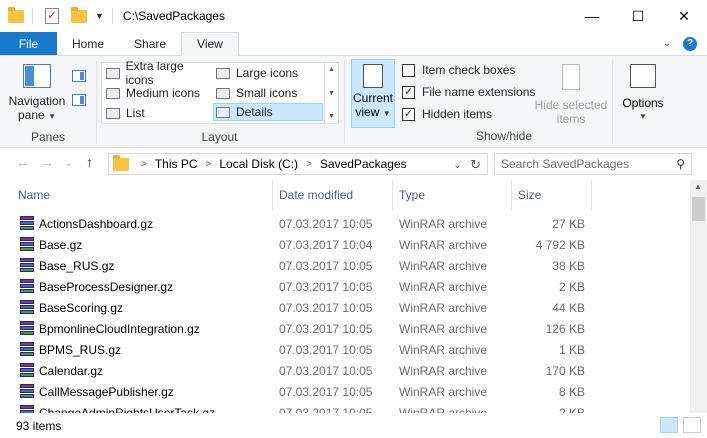 This screenshot has height=438, width=707. What do you see at coordinates (571, 350) in the screenshot?
I see `file-size: 1 KB` at bounding box center [571, 350].